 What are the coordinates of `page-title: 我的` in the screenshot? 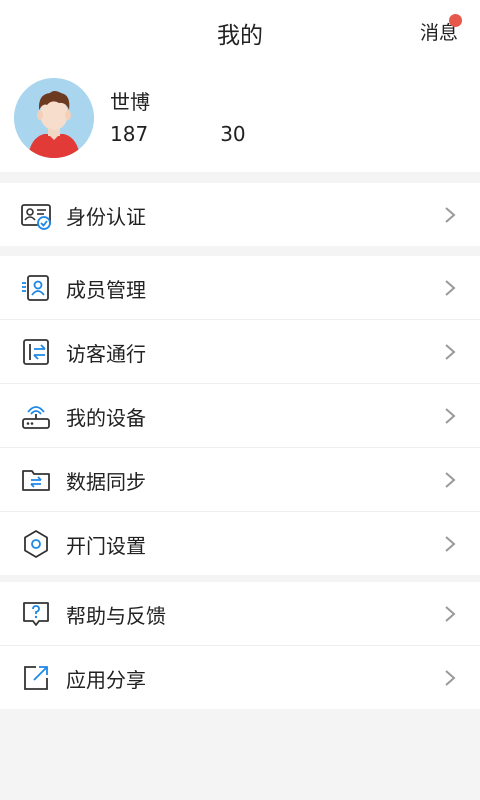 It's located at (240, 36).